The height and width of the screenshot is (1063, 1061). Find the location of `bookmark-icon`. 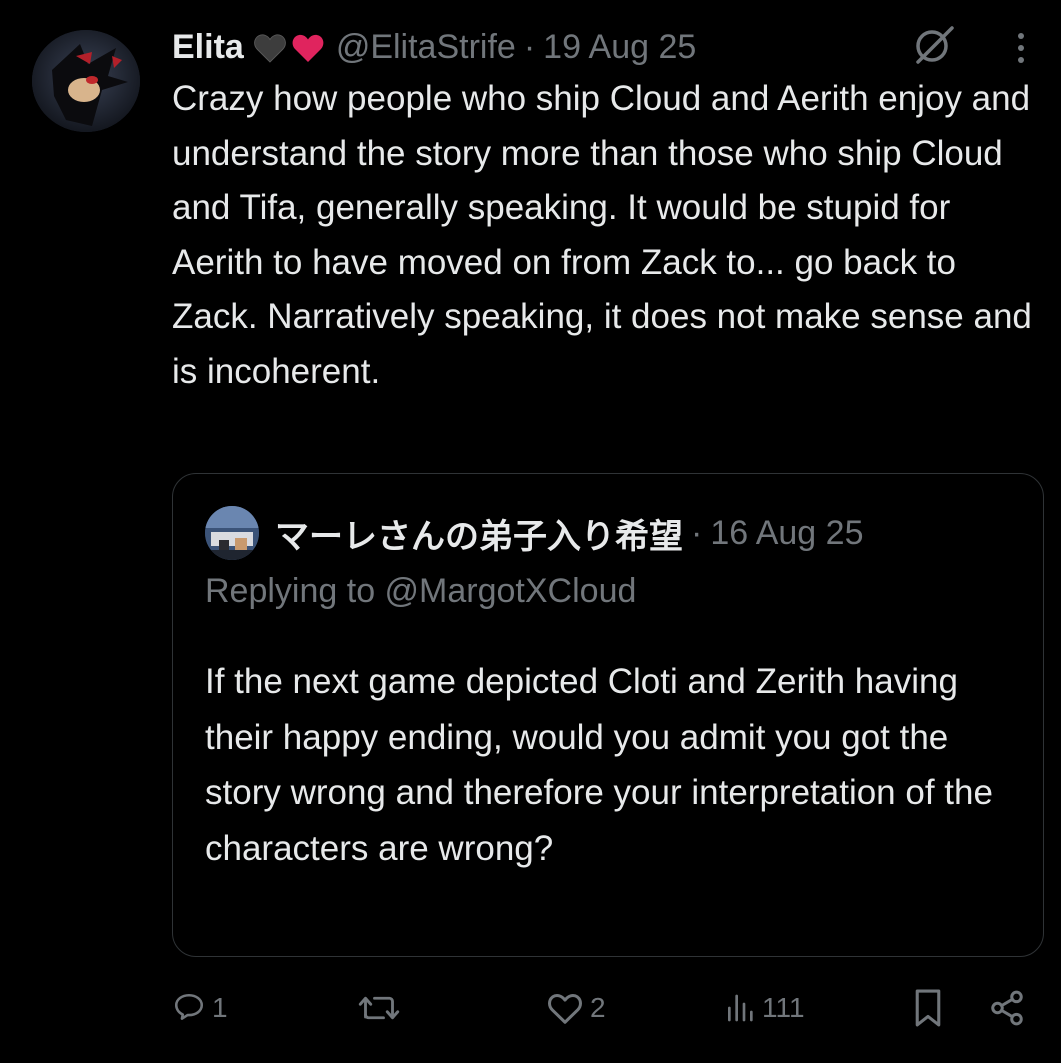

bookmark-icon is located at coordinates (928, 1008).